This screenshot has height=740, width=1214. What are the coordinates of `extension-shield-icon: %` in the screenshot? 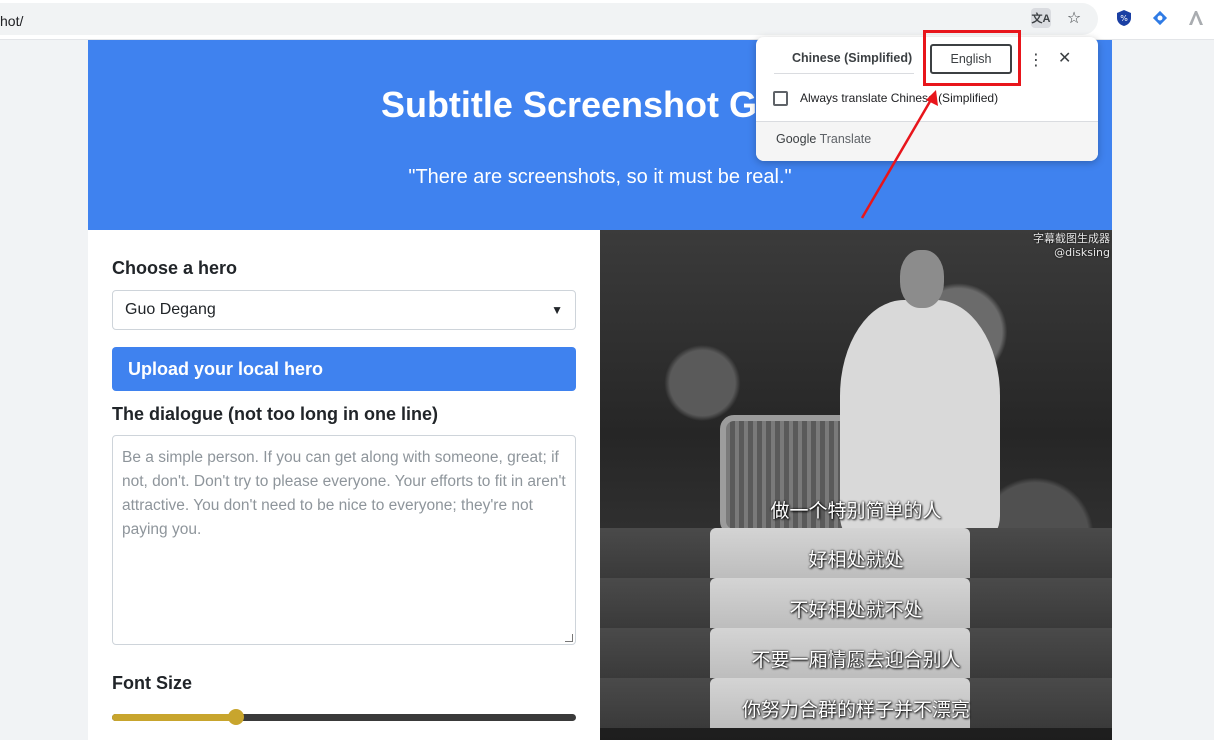 It's located at (1124, 18).